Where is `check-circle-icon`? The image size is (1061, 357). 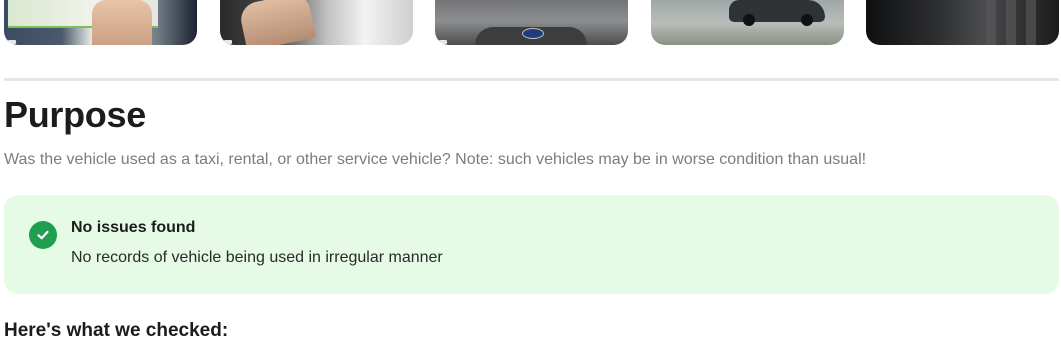 check-circle-icon is located at coordinates (43, 235).